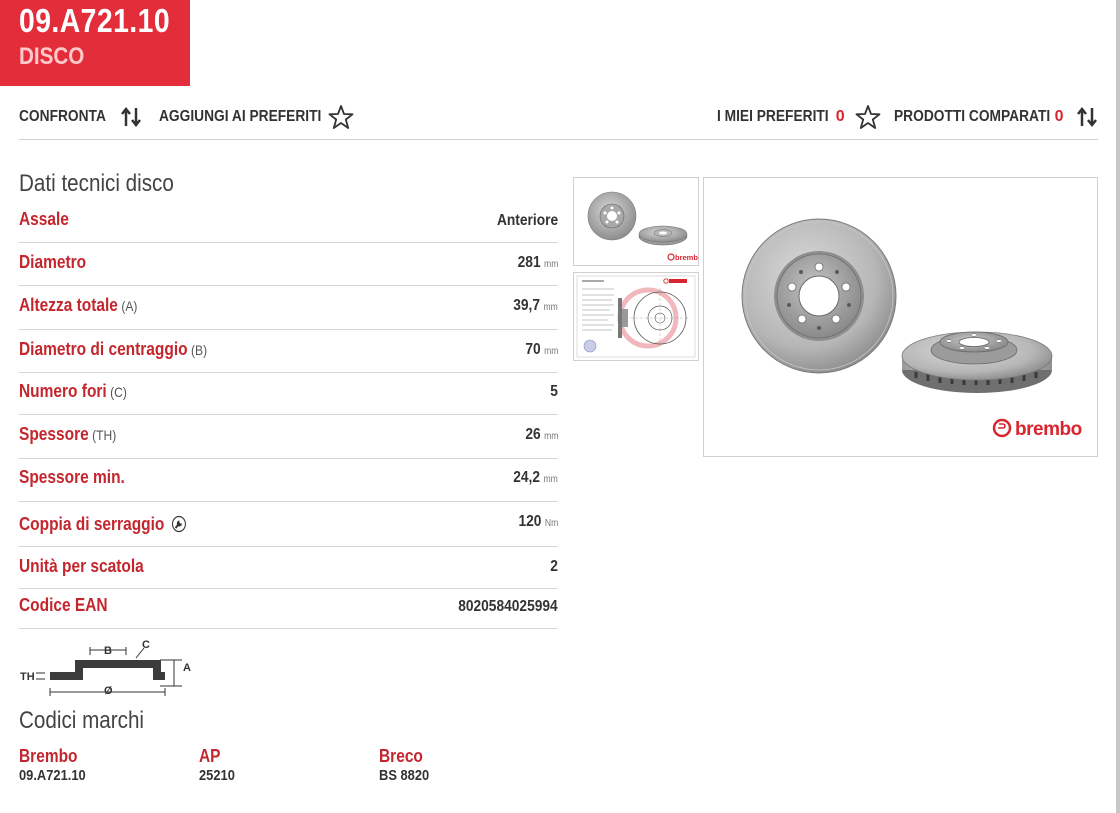 The image size is (1120, 813). I want to click on wrench-icon, so click(179, 524).